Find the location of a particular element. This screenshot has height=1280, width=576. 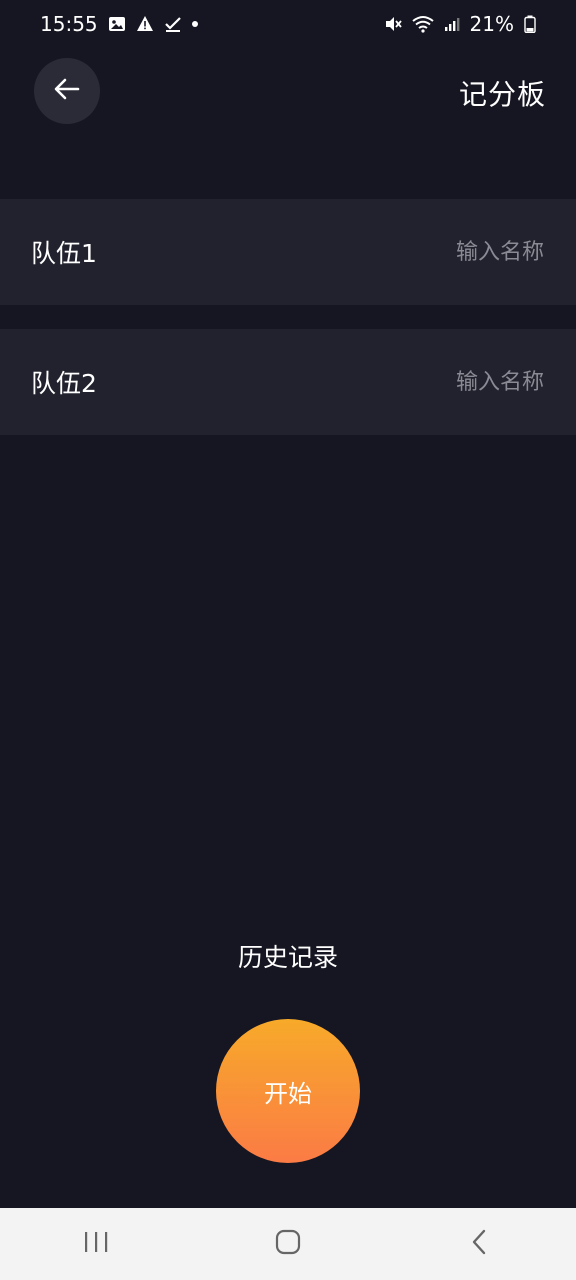

signal-icon is located at coordinates (452, 24).